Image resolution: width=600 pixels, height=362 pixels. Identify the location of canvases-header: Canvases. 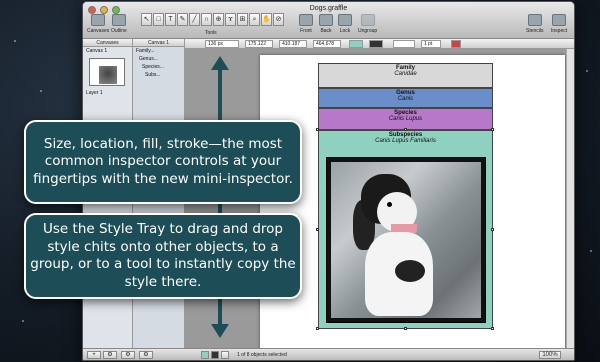
(107, 43).